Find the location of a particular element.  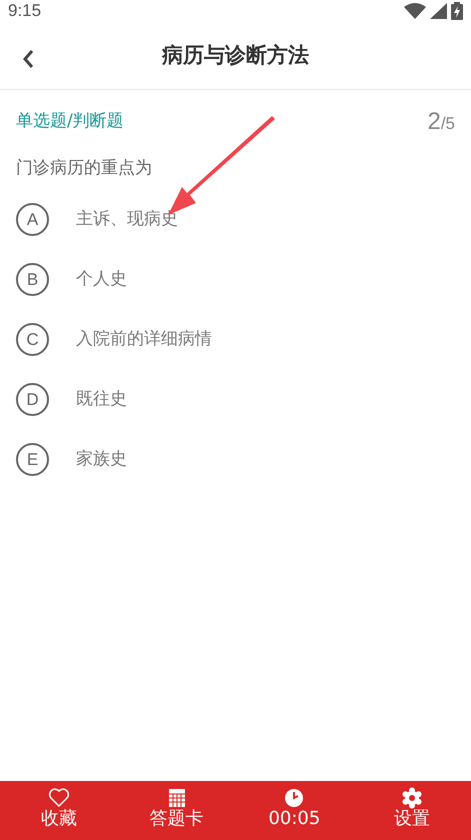

signal-icon is located at coordinates (438, 11).